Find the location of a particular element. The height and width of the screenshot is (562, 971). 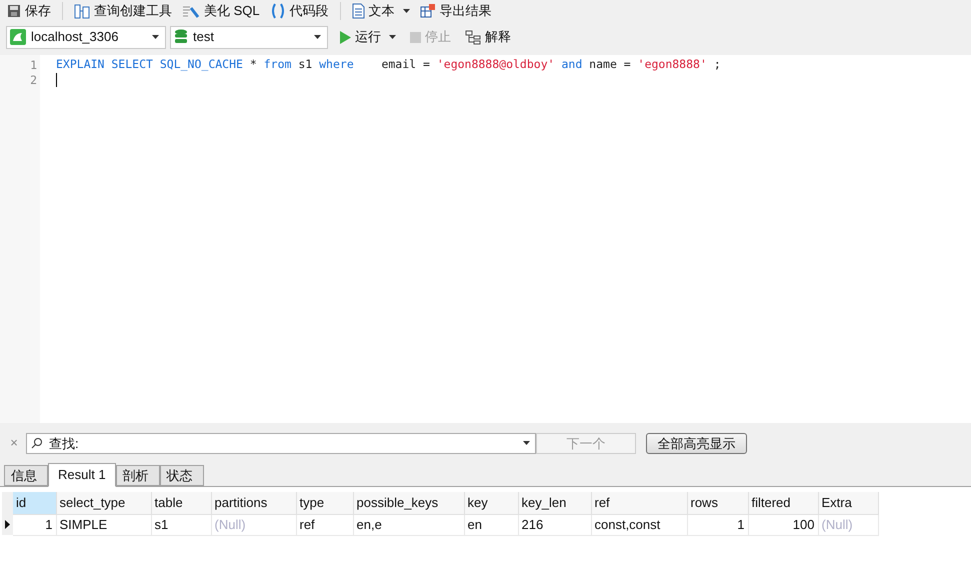

column-header: table is located at coordinates (181, 503).